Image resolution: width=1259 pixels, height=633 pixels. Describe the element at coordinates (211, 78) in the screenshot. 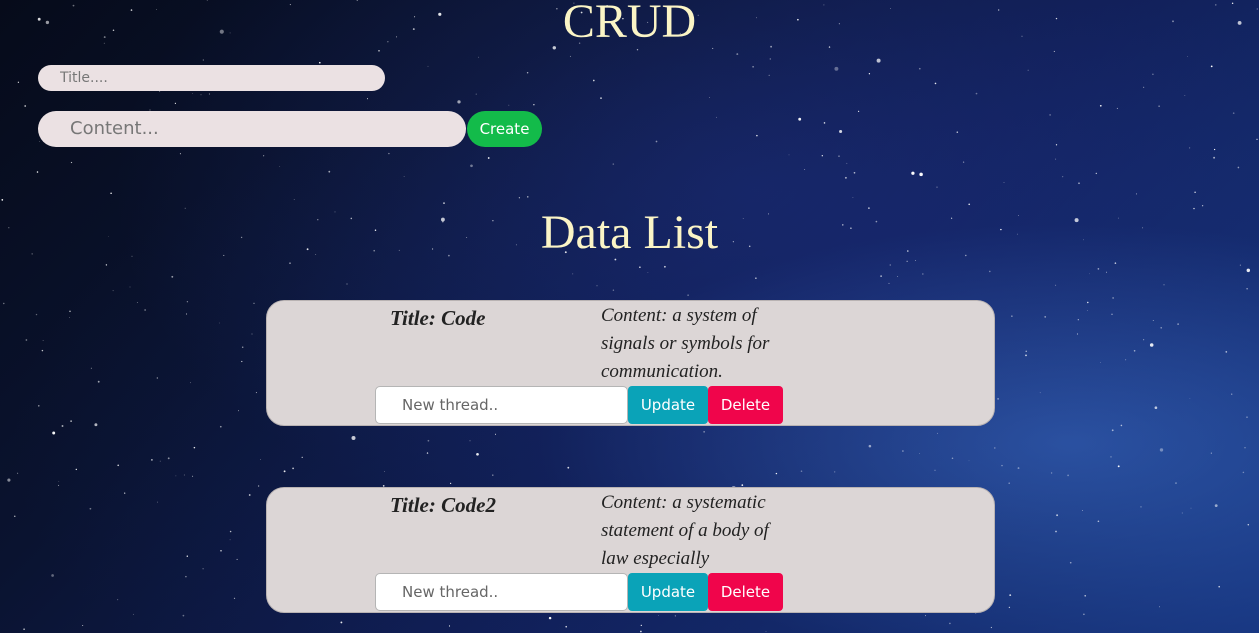

I see `title-input` at that location.